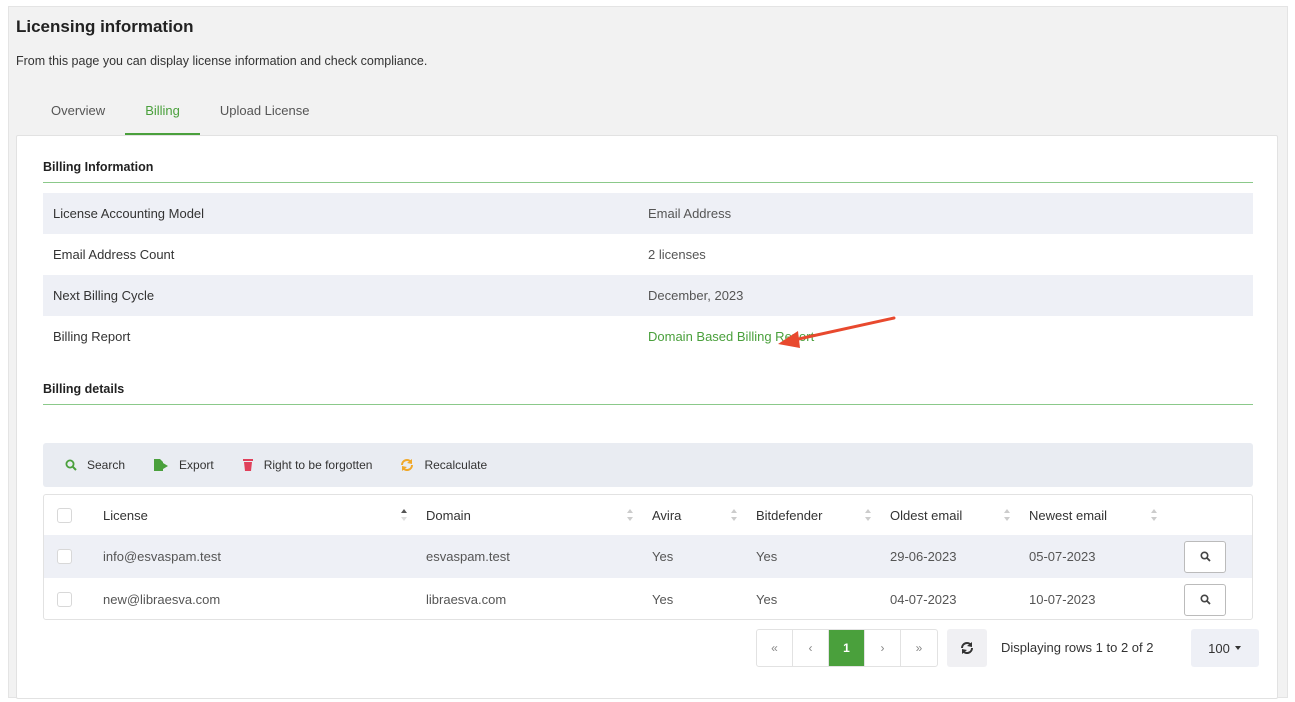 Image resolution: width=1295 pixels, height=702 pixels. I want to click on search-button: Search, so click(95, 465).